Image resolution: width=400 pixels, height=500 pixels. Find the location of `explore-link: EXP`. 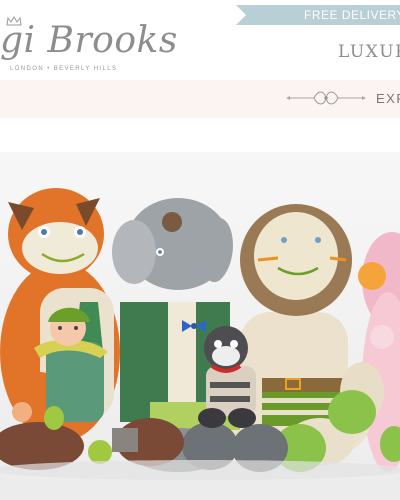

explore-link: EXP is located at coordinates (388, 98).